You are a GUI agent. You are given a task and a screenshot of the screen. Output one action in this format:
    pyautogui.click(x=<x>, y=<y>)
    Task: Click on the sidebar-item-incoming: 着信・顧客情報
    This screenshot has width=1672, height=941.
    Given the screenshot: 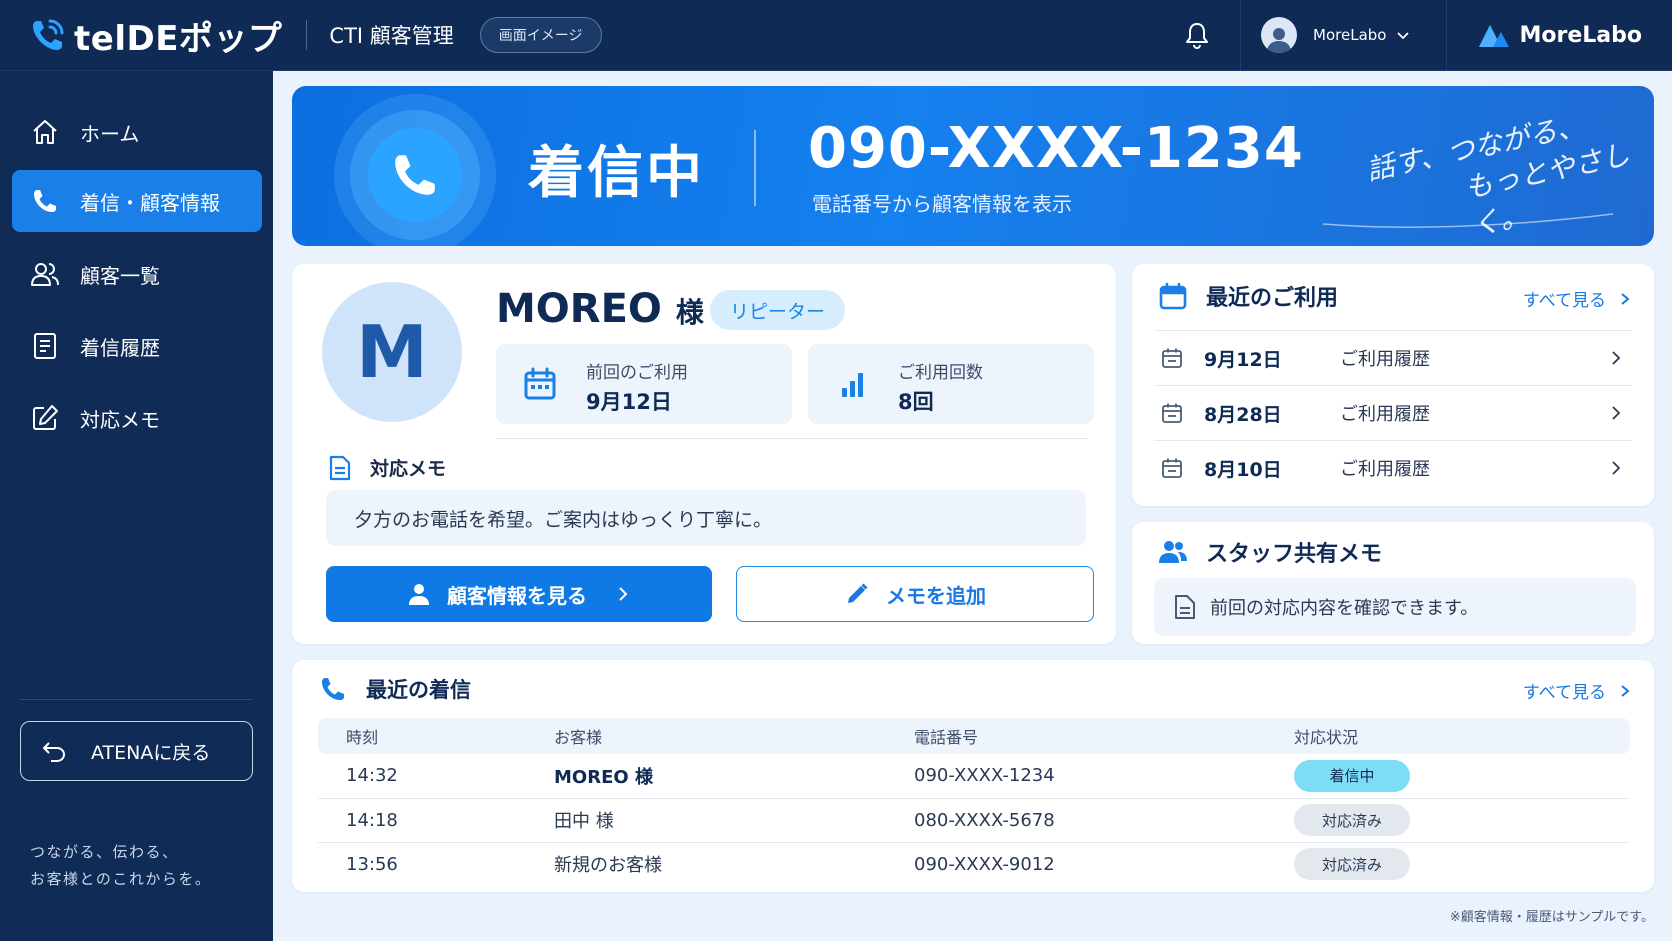 What is the action you would take?
    pyautogui.click(x=137, y=201)
    